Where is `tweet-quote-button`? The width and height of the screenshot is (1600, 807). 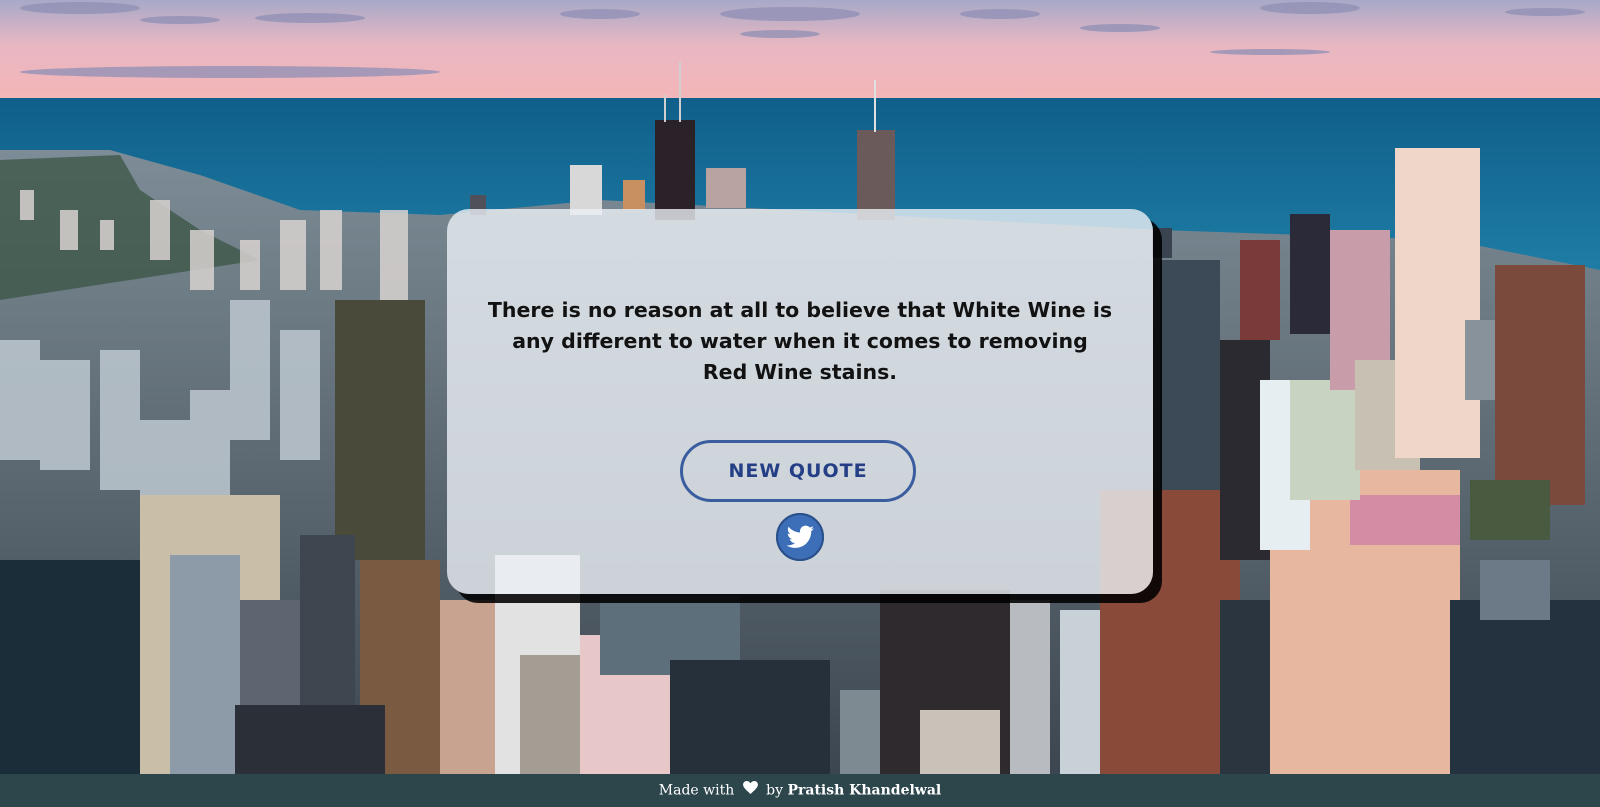
tweet-quote-button is located at coordinates (800, 537).